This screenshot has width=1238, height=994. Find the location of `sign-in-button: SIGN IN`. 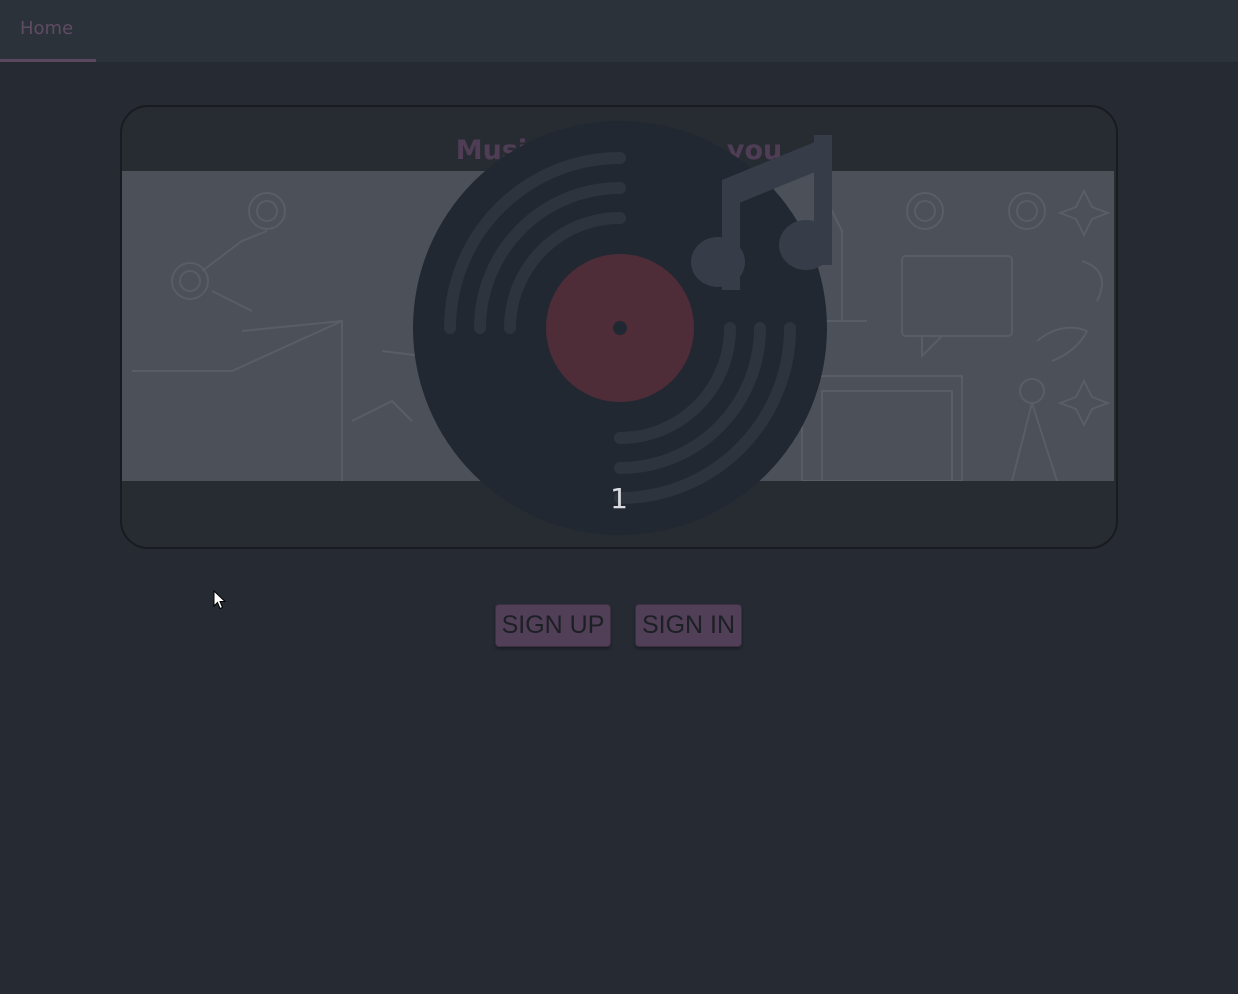

sign-in-button: SIGN IN is located at coordinates (688, 625).